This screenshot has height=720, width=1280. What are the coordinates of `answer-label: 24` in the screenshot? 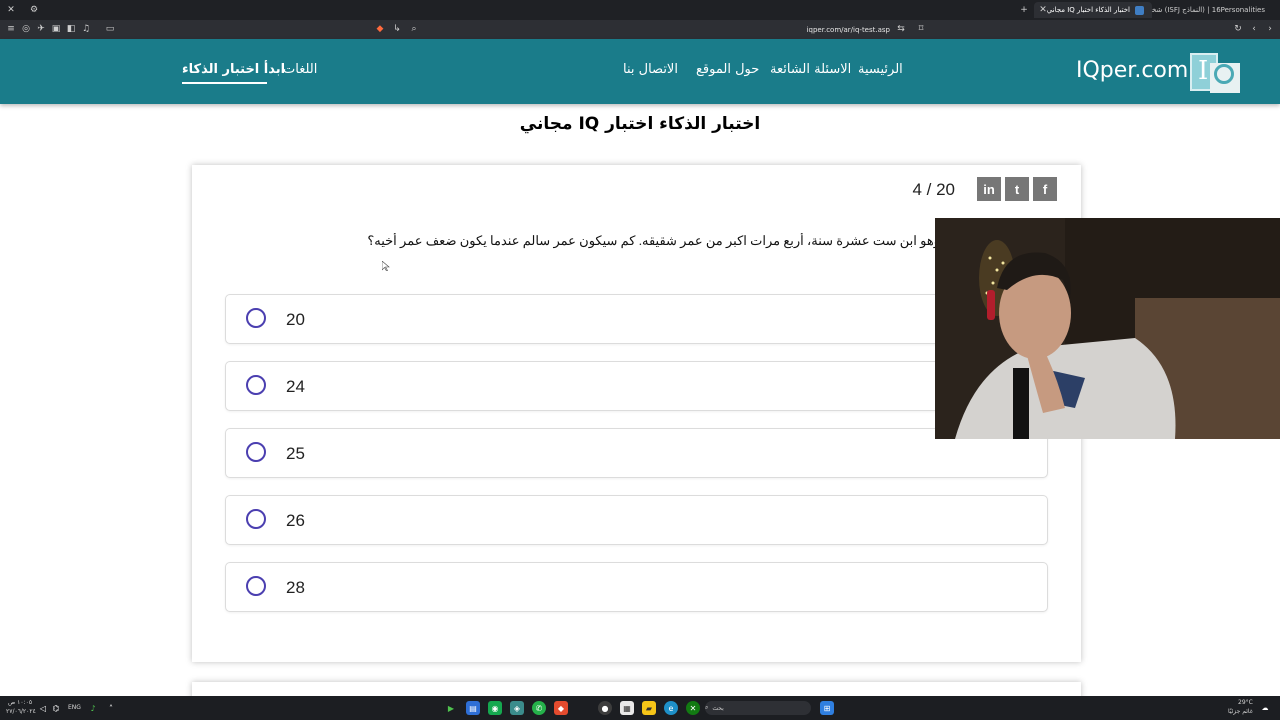 It's located at (295, 386).